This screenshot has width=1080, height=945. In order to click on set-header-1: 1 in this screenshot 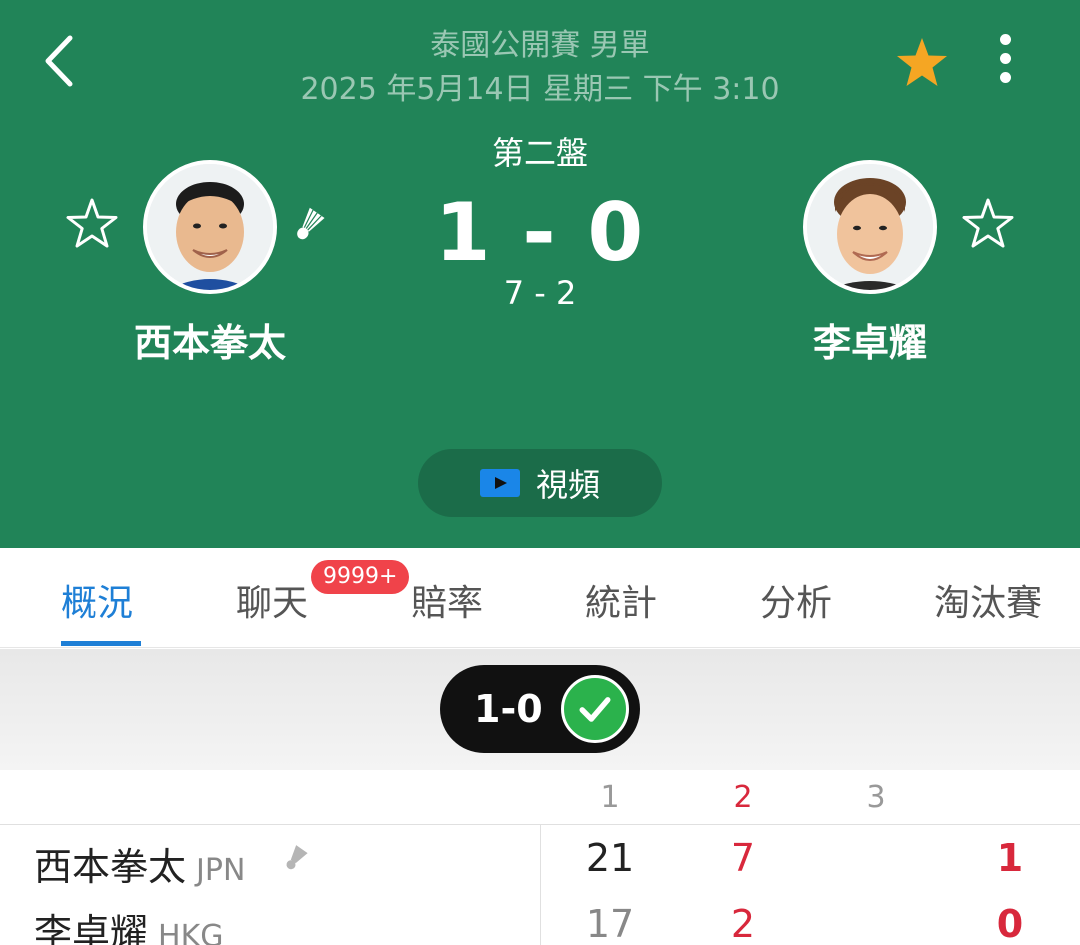, I will do `click(610, 797)`.